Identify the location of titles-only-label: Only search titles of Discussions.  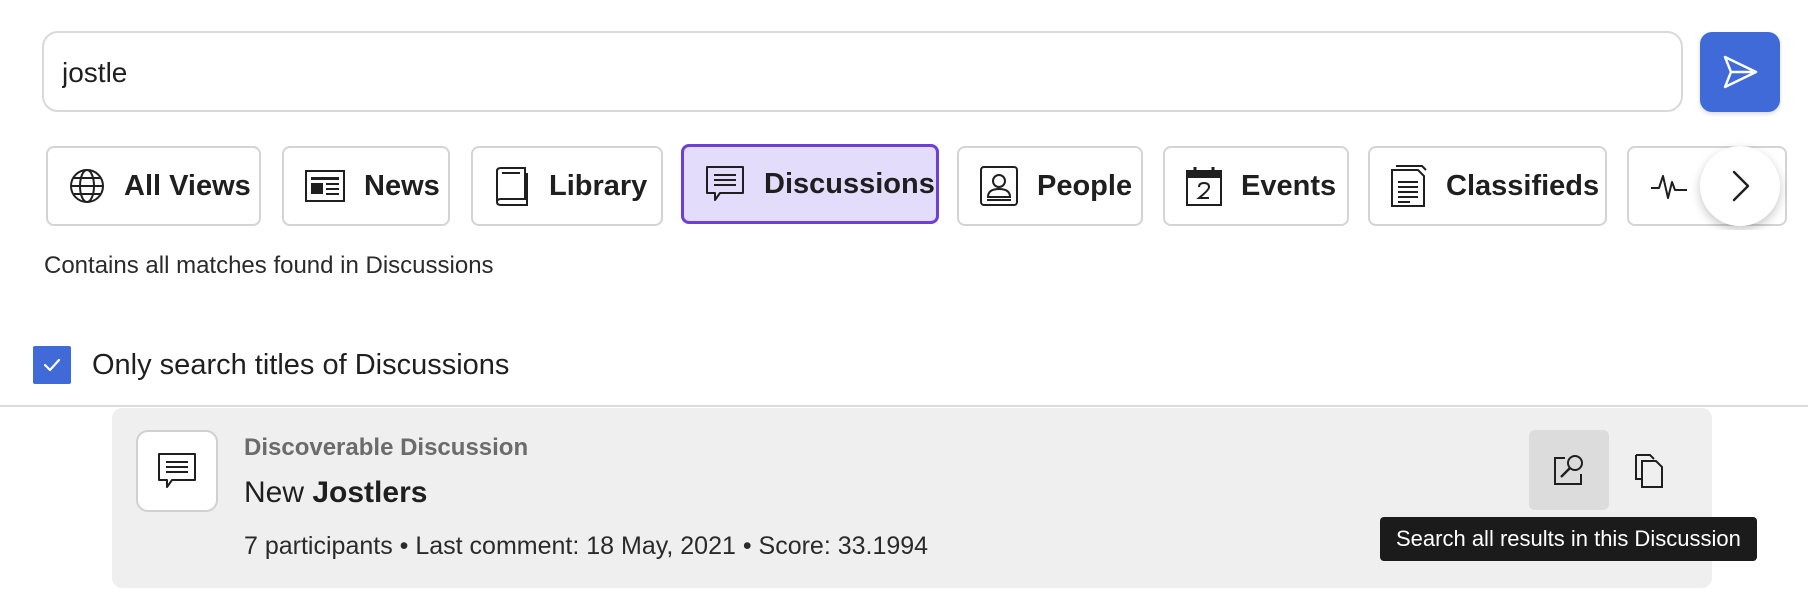
(300, 365).